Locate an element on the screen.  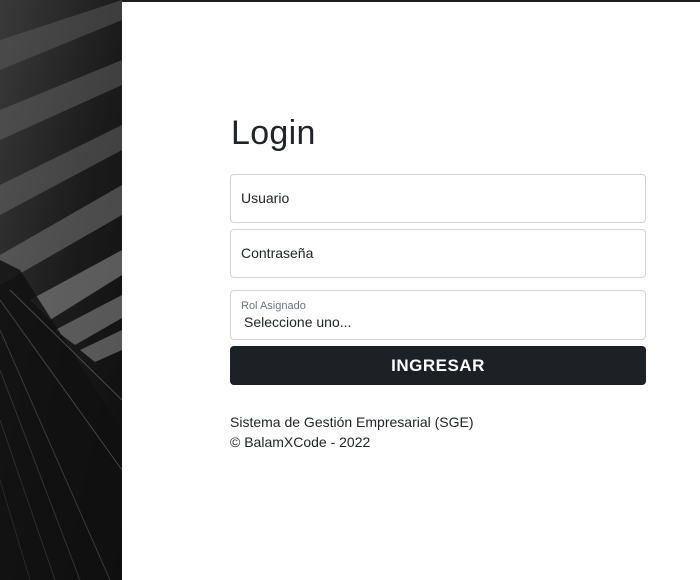
role-label: Rol Asignado is located at coordinates (273, 306).